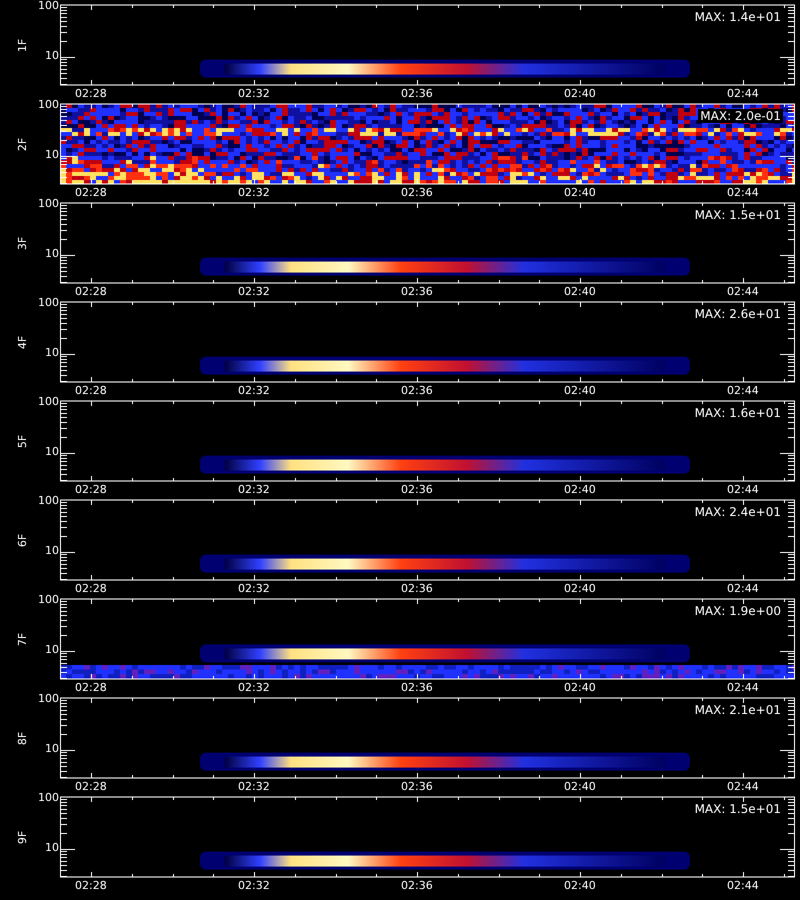  What do you see at coordinates (737, 710) in the screenshot?
I see `max-value-label: MAX: 2.1e+01` at bounding box center [737, 710].